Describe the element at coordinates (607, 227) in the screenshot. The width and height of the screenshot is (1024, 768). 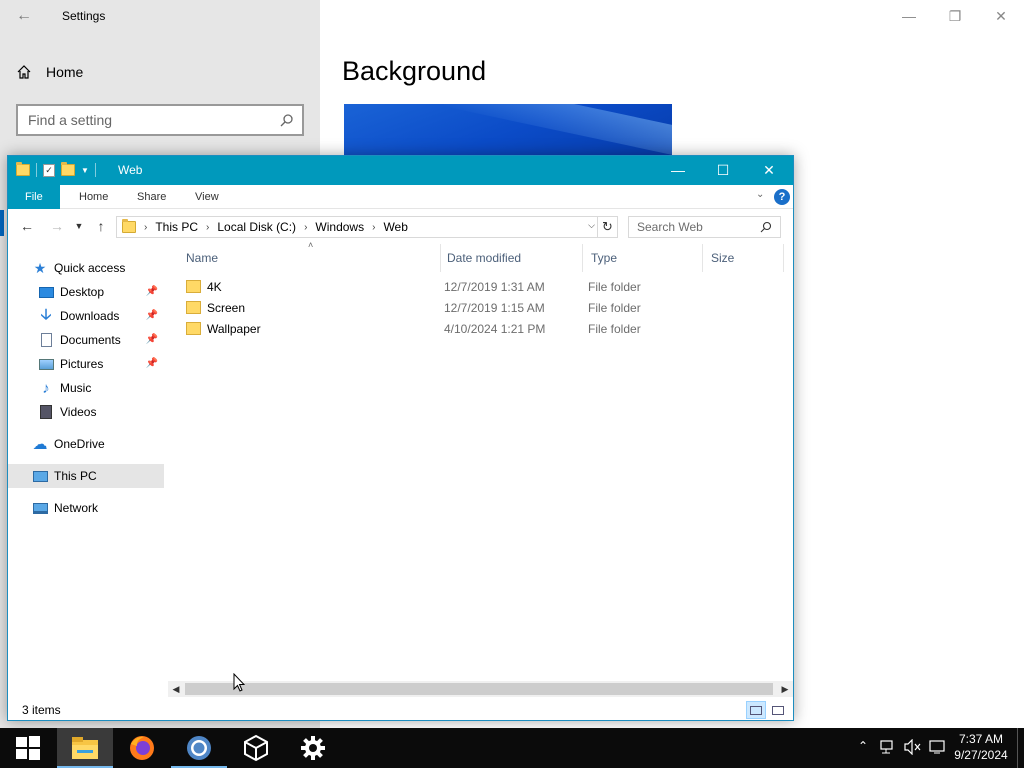
I see `refresh-icon: ↻` at that location.